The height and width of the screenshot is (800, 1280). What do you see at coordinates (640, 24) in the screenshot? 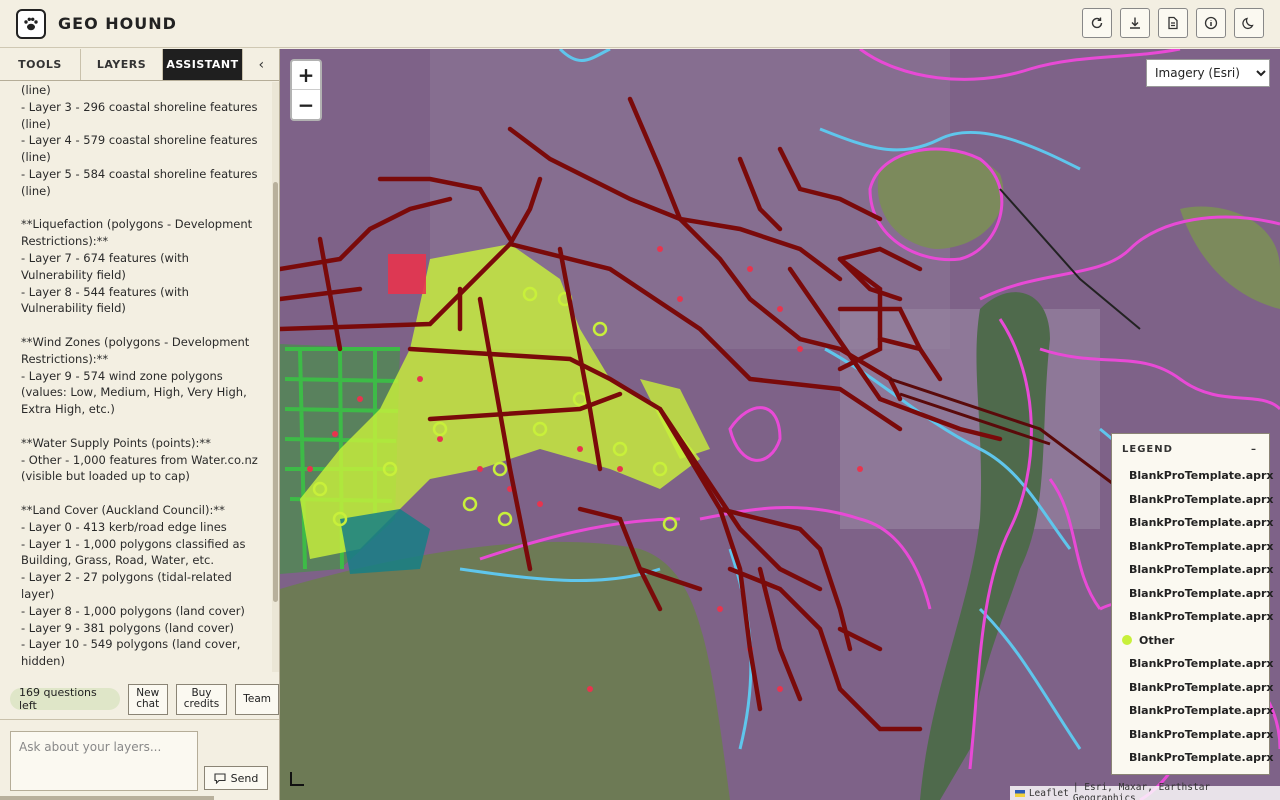
I see `app-header: GEO HOUND` at bounding box center [640, 24].